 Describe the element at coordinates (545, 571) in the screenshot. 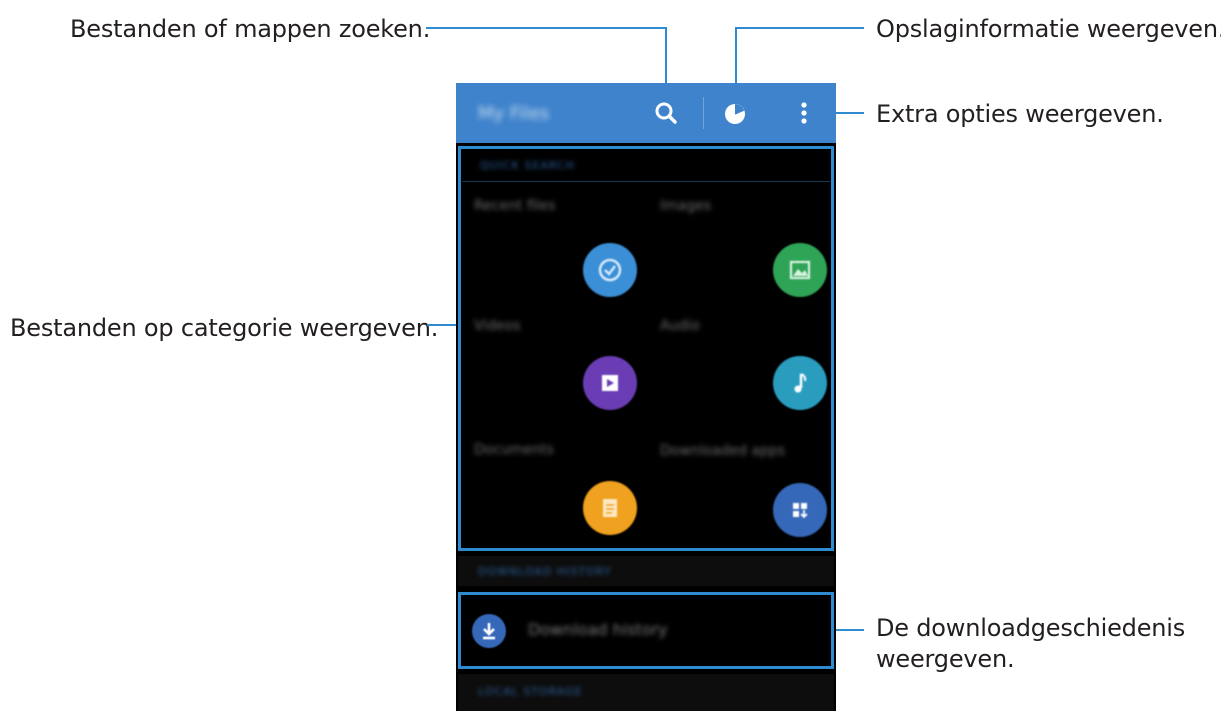

I see `download-header: DOWNLOAD HISTORY` at that location.